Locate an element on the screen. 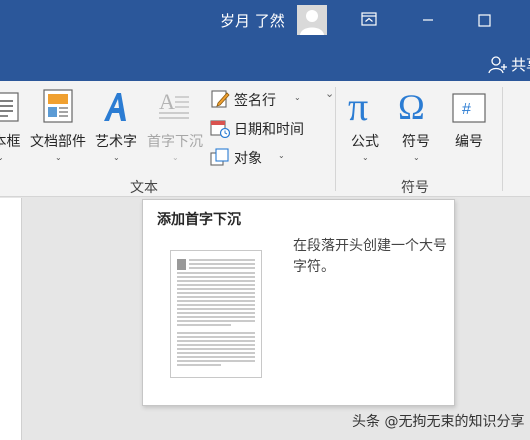  minimize-icon is located at coordinates (428, 20).